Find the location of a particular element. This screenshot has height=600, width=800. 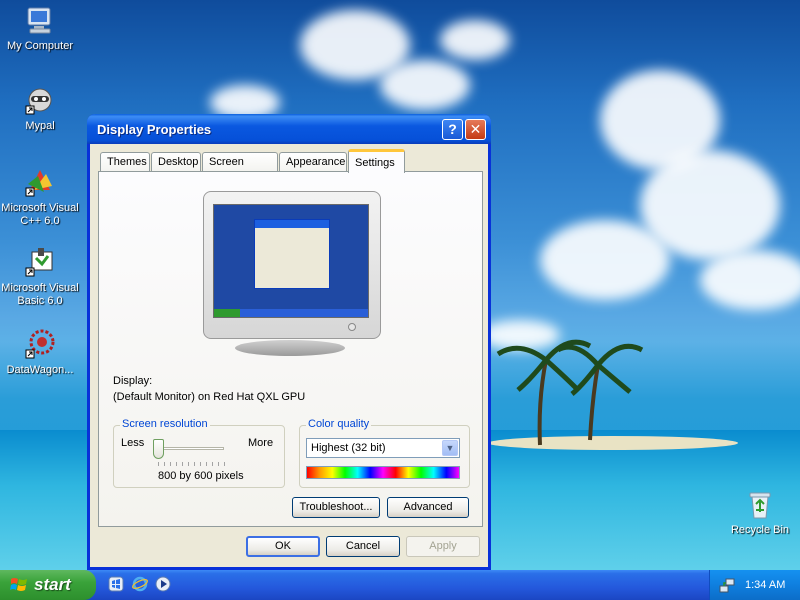

monitor-screen is located at coordinates (291, 261).